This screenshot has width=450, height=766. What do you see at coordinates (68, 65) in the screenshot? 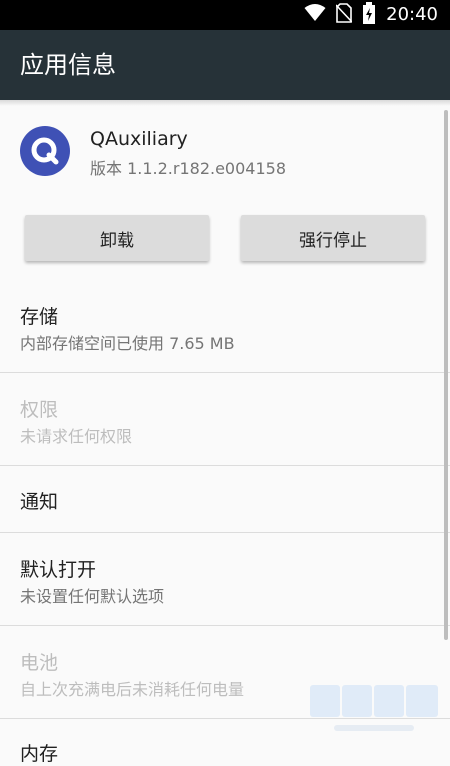
I see `page-title: 应用信息` at bounding box center [68, 65].